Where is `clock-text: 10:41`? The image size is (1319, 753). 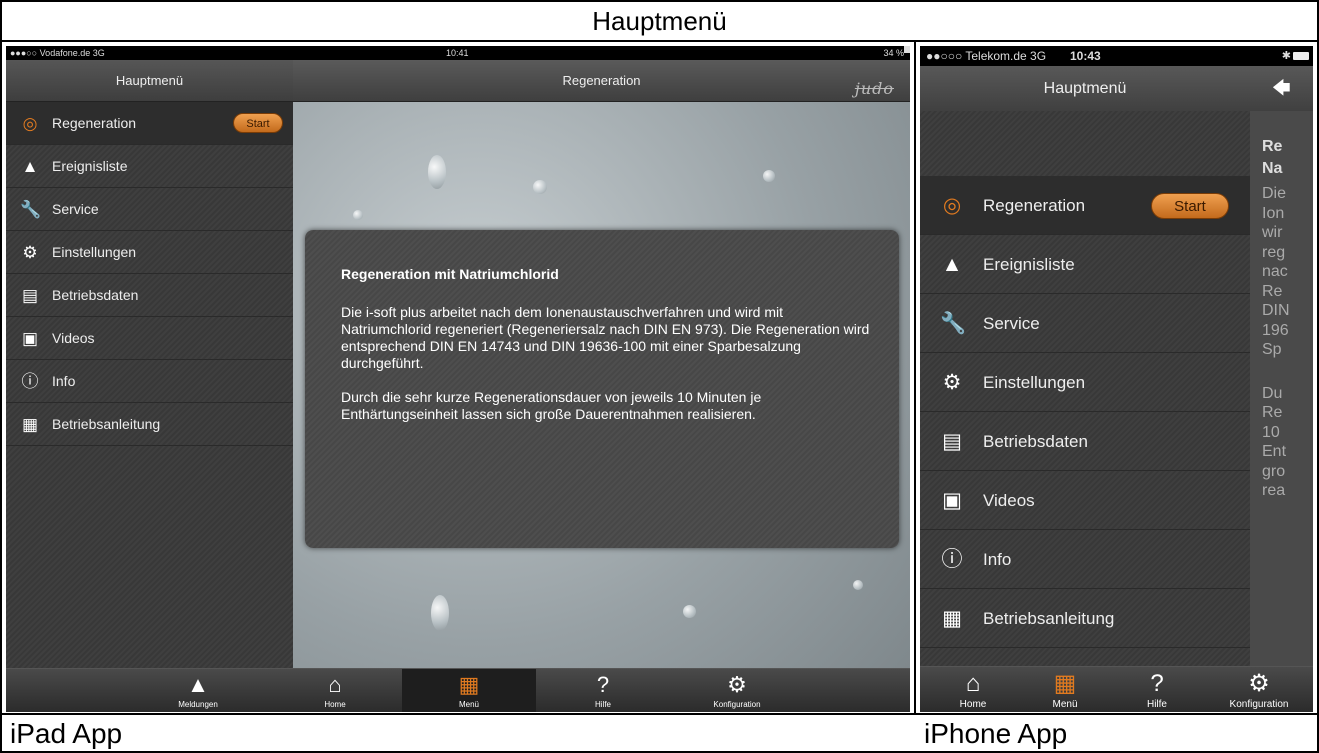
clock-text: 10:41 is located at coordinates (457, 53).